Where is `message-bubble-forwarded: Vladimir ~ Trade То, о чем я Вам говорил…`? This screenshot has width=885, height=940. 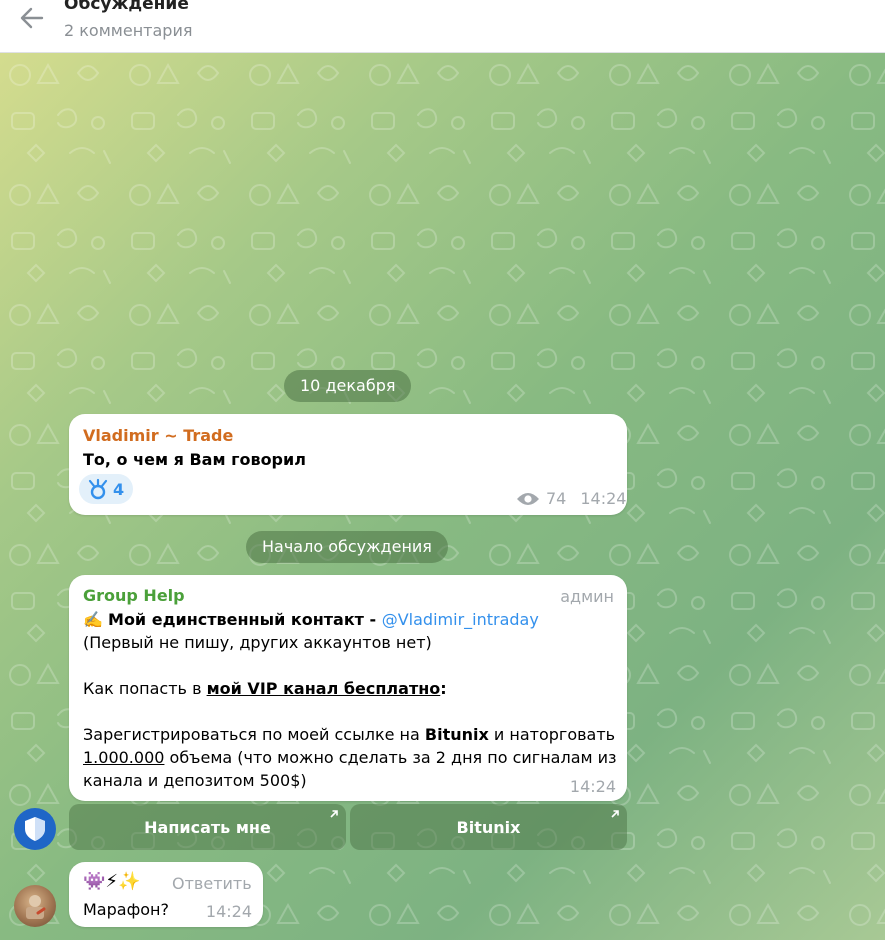 message-bubble-forwarded: Vladimir ~ Trade То, о чем я Вам говорил… is located at coordinates (348, 464).